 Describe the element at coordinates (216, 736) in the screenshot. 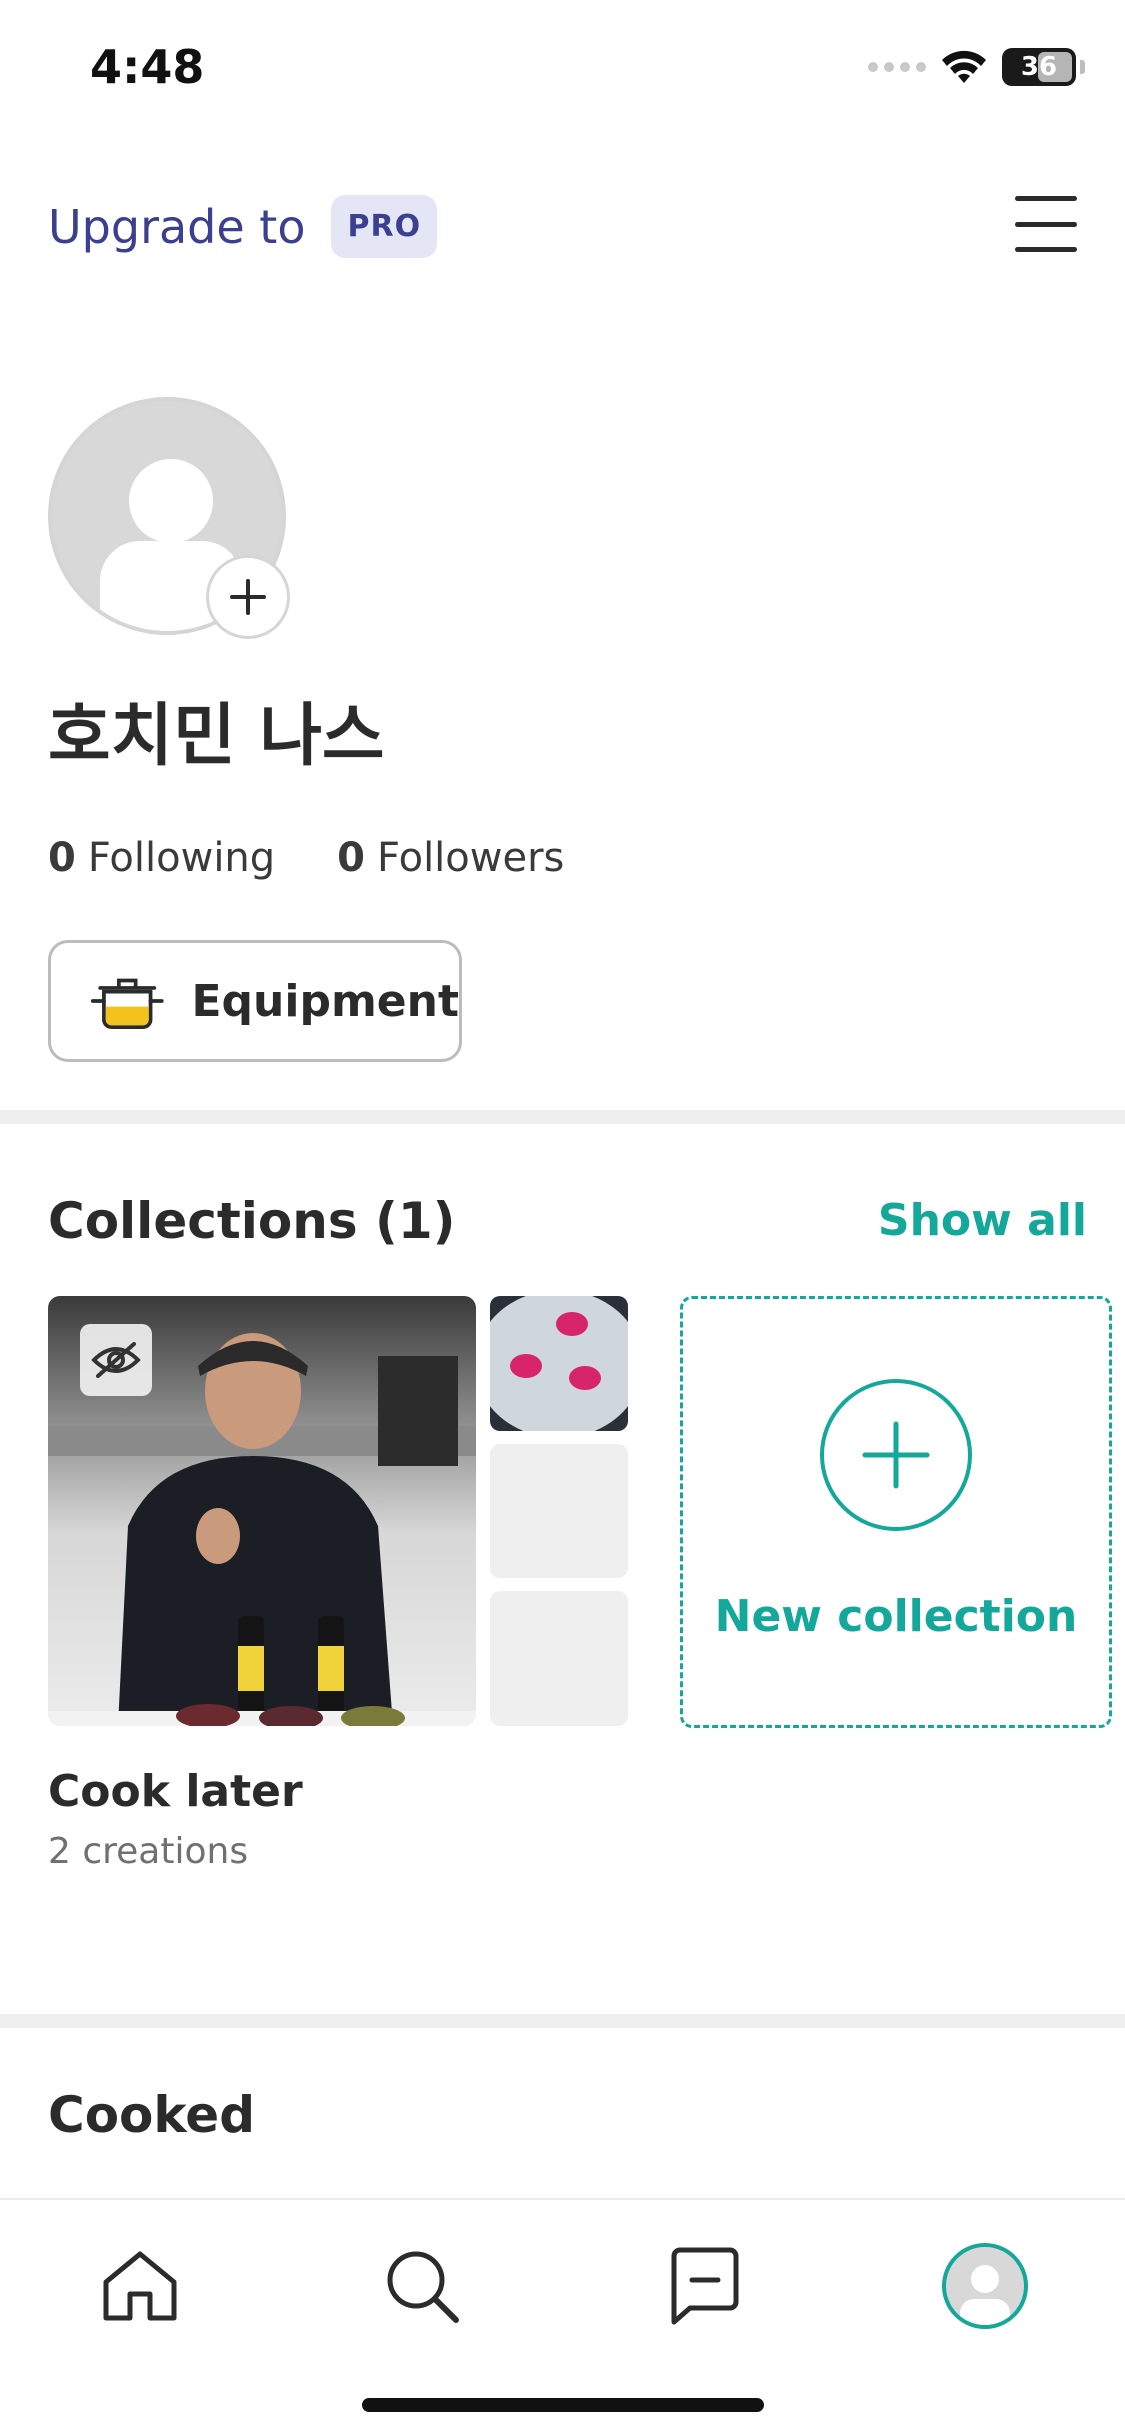

I see `profile-name: 호치민 나스` at that location.